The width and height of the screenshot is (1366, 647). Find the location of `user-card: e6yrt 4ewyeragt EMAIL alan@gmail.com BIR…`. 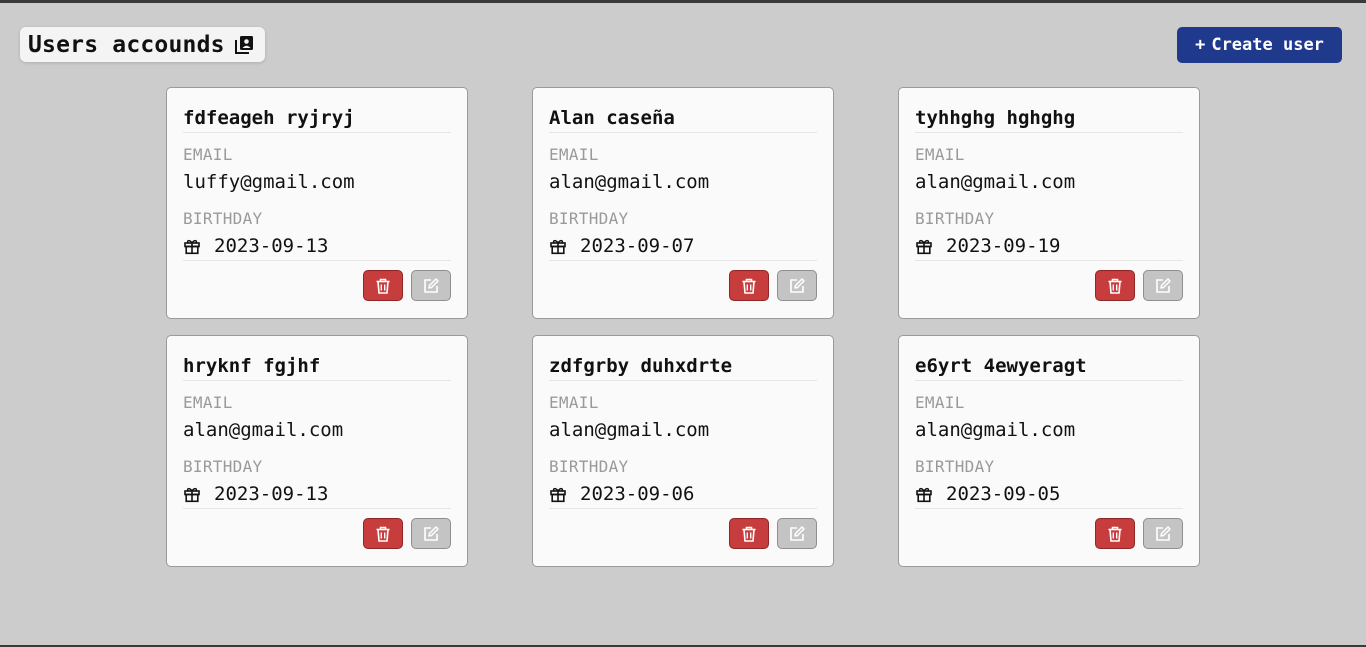

user-card: e6yrt 4ewyeragt EMAIL alan@gmail.com BIR… is located at coordinates (1049, 451).